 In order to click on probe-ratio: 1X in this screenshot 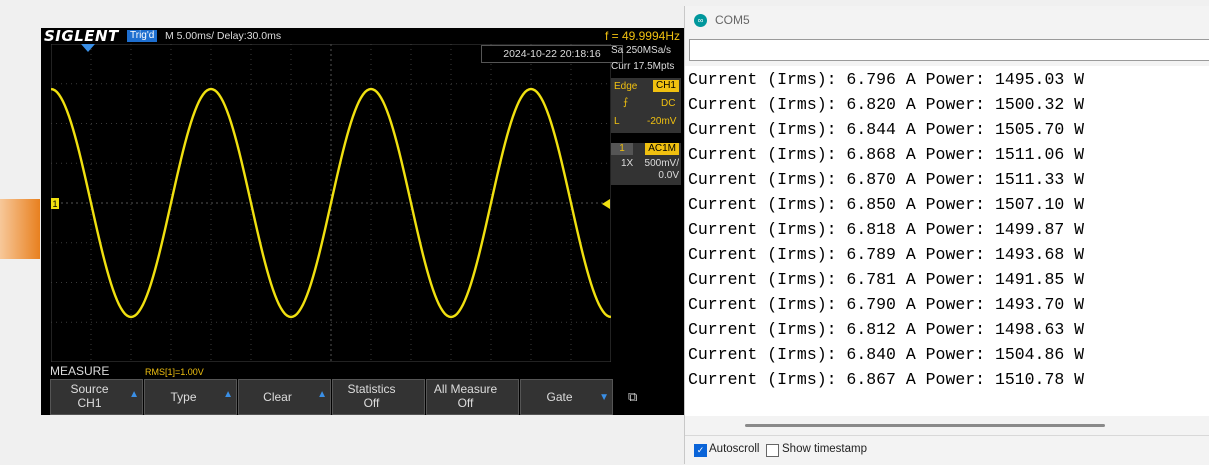, I will do `click(627, 163)`.